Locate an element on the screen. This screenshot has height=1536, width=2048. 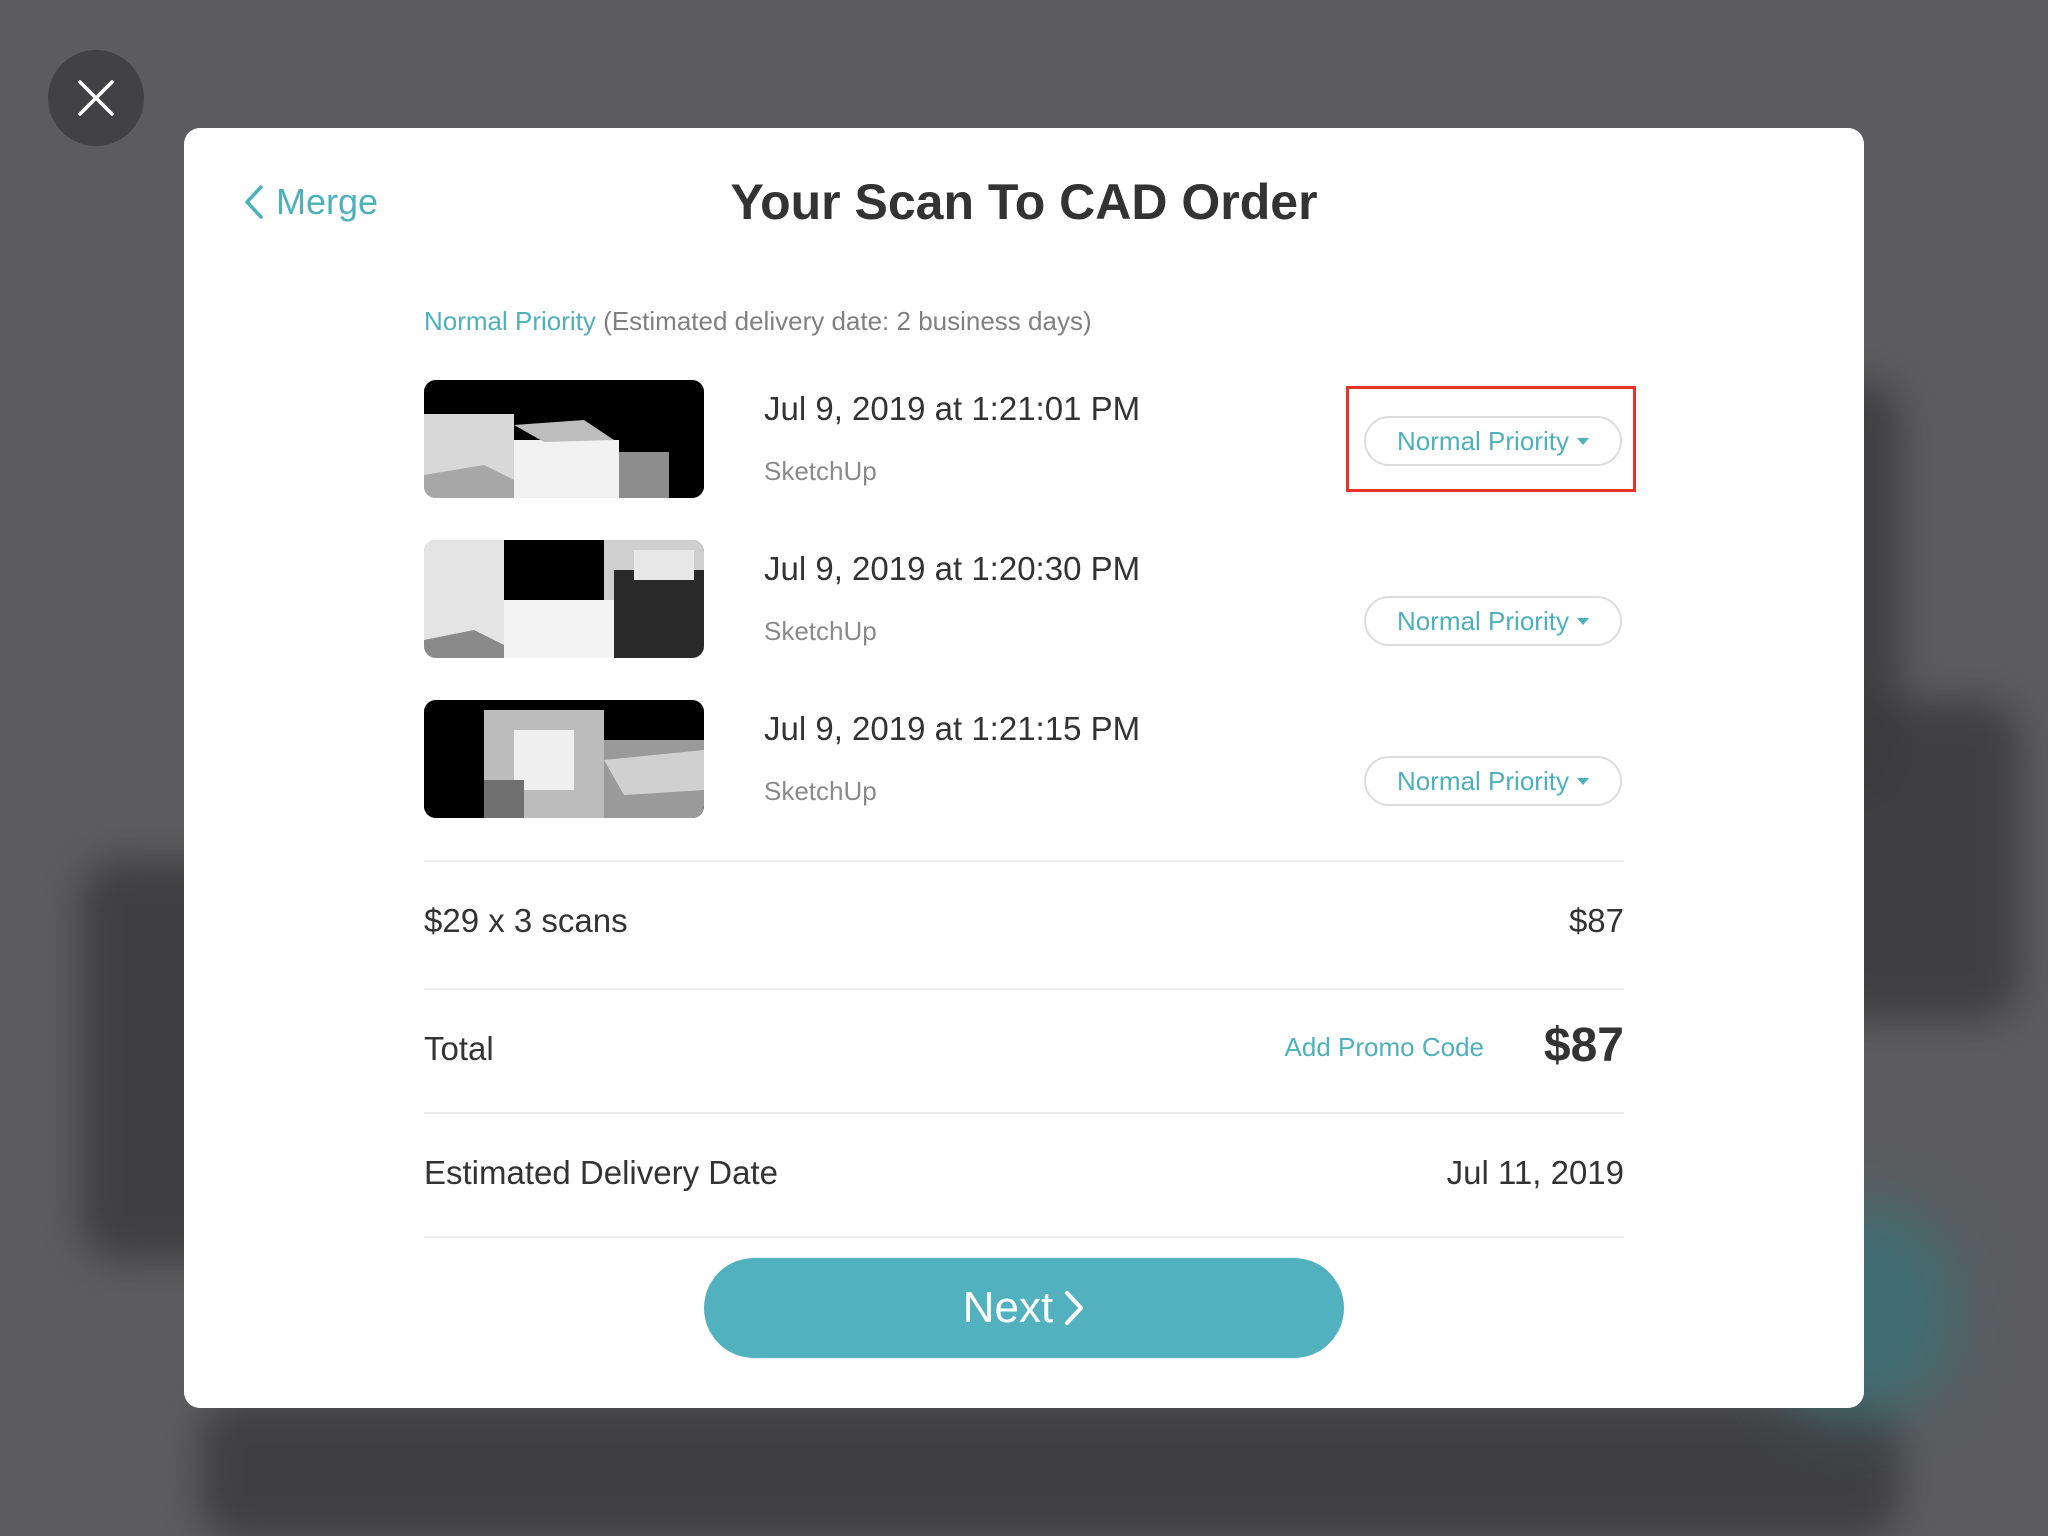
close-button is located at coordinates (96, 98).